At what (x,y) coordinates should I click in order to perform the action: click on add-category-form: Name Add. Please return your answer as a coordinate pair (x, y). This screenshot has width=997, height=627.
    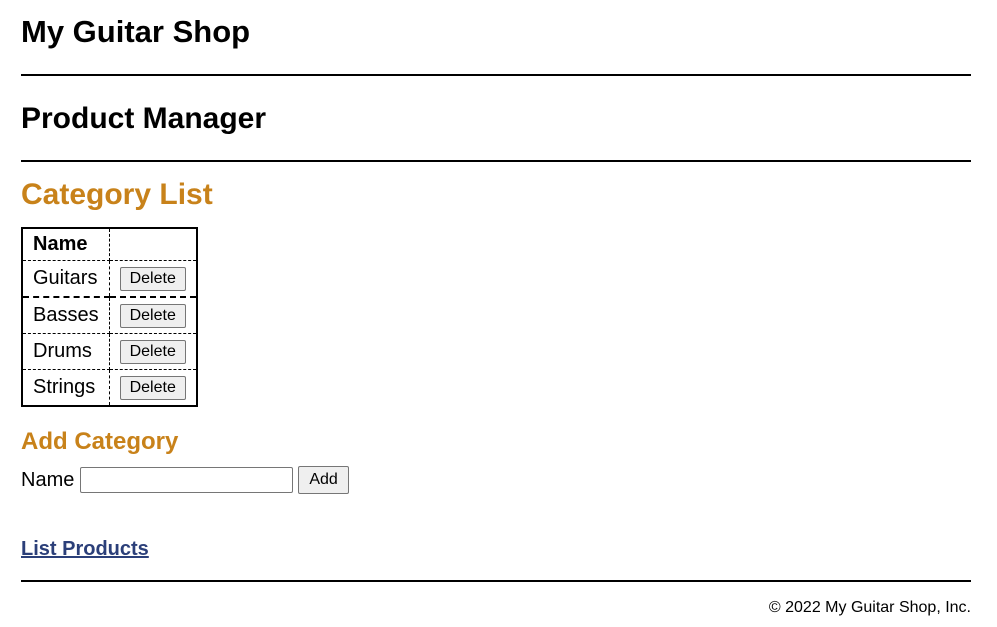
    Looking at the image, I should click on (185, 480).